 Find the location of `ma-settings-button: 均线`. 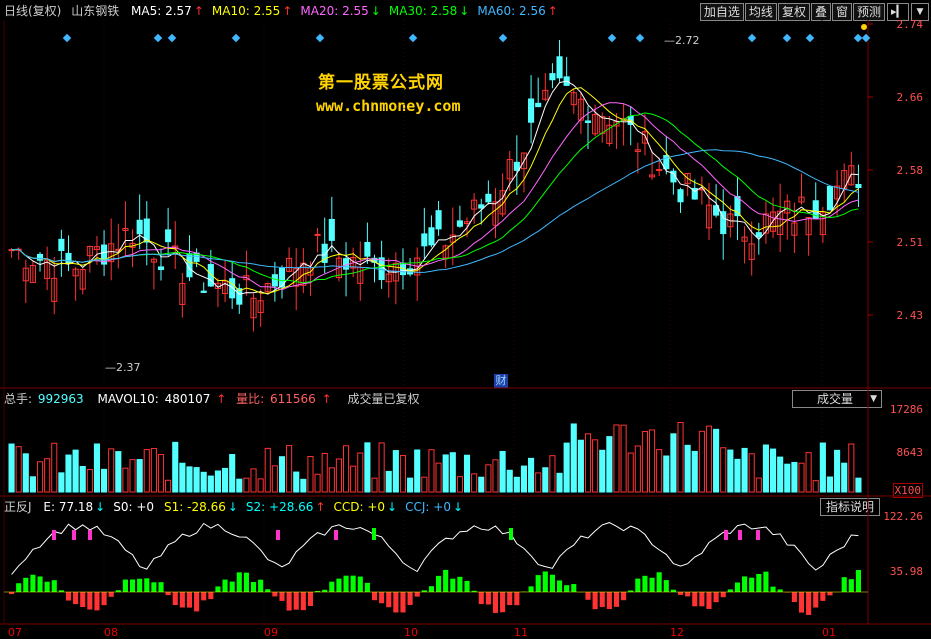

ma-settings-button: 均线 is located at coordinates (760, 12).